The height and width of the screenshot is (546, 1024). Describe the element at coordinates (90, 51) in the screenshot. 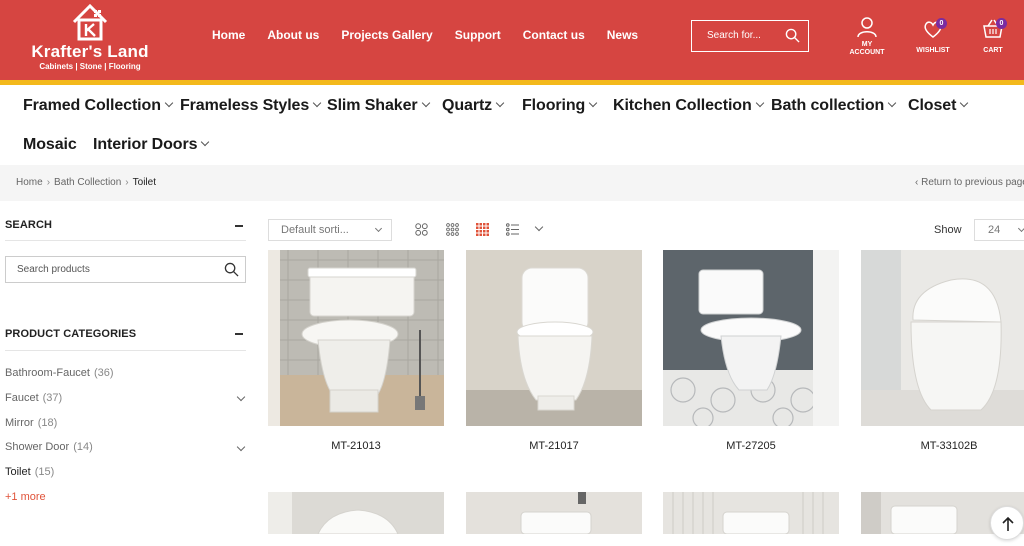

I see `brand-name: Krafter's Land` at that location.